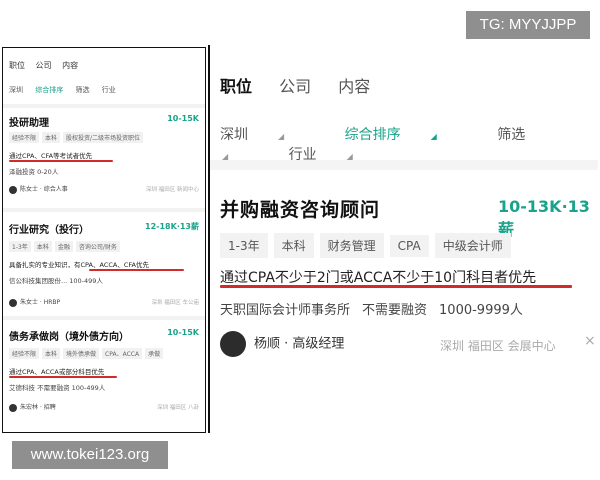 The height and width of the screenshot is (480, 600). I want to click on tag: CPA、ACCA, so click(122, 353).